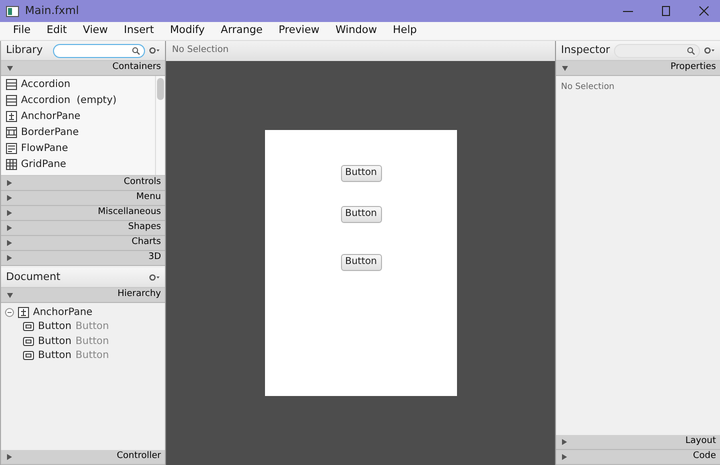  Describe the element at coordinates (700, 441) in the screenshot. I see `section-label: Layout` at that location.